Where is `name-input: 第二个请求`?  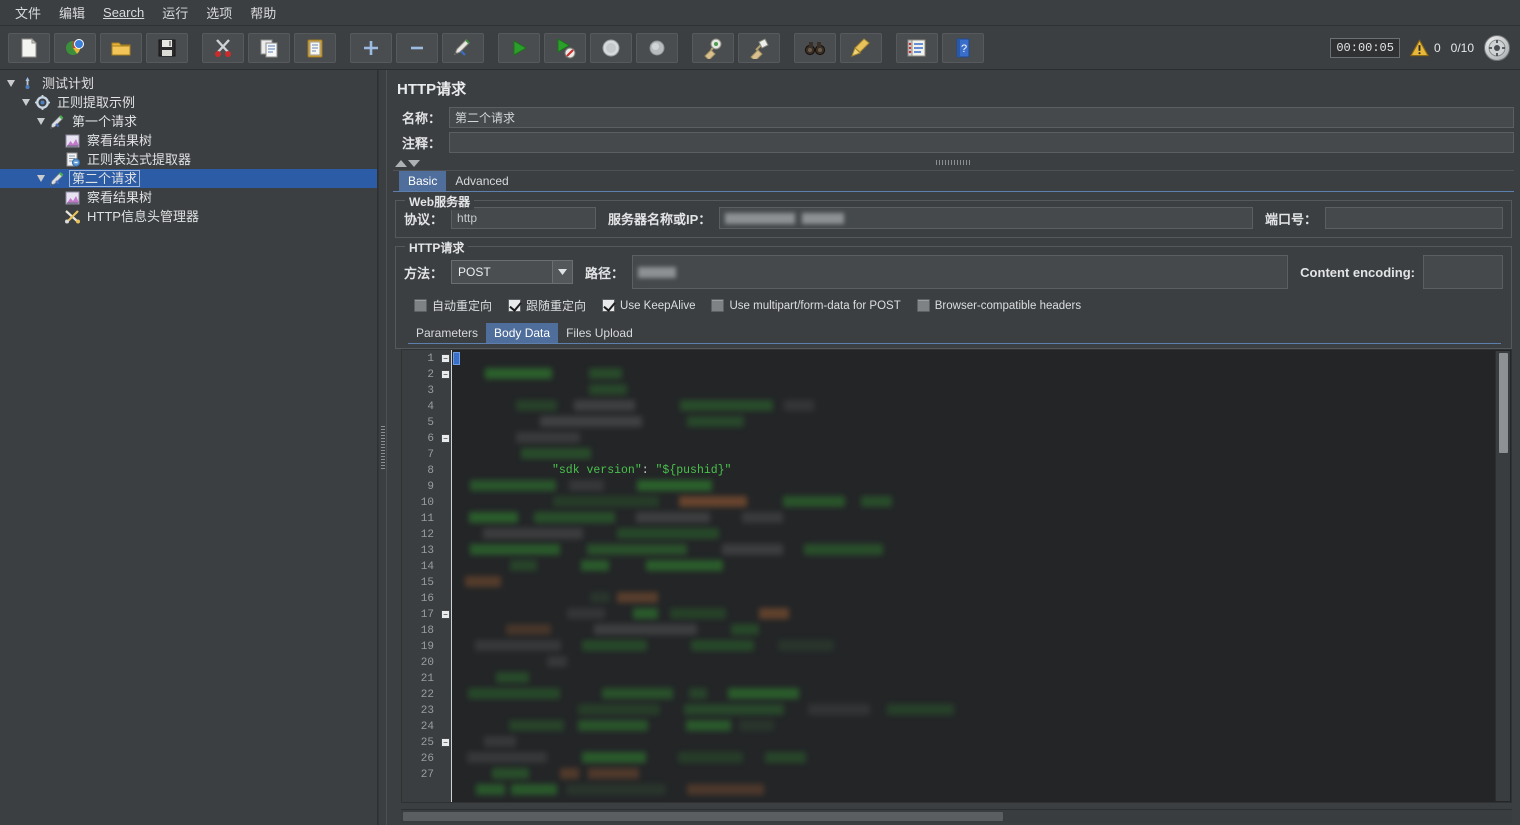
name-input: 第二个请求 is located at coordinates (981, 117).